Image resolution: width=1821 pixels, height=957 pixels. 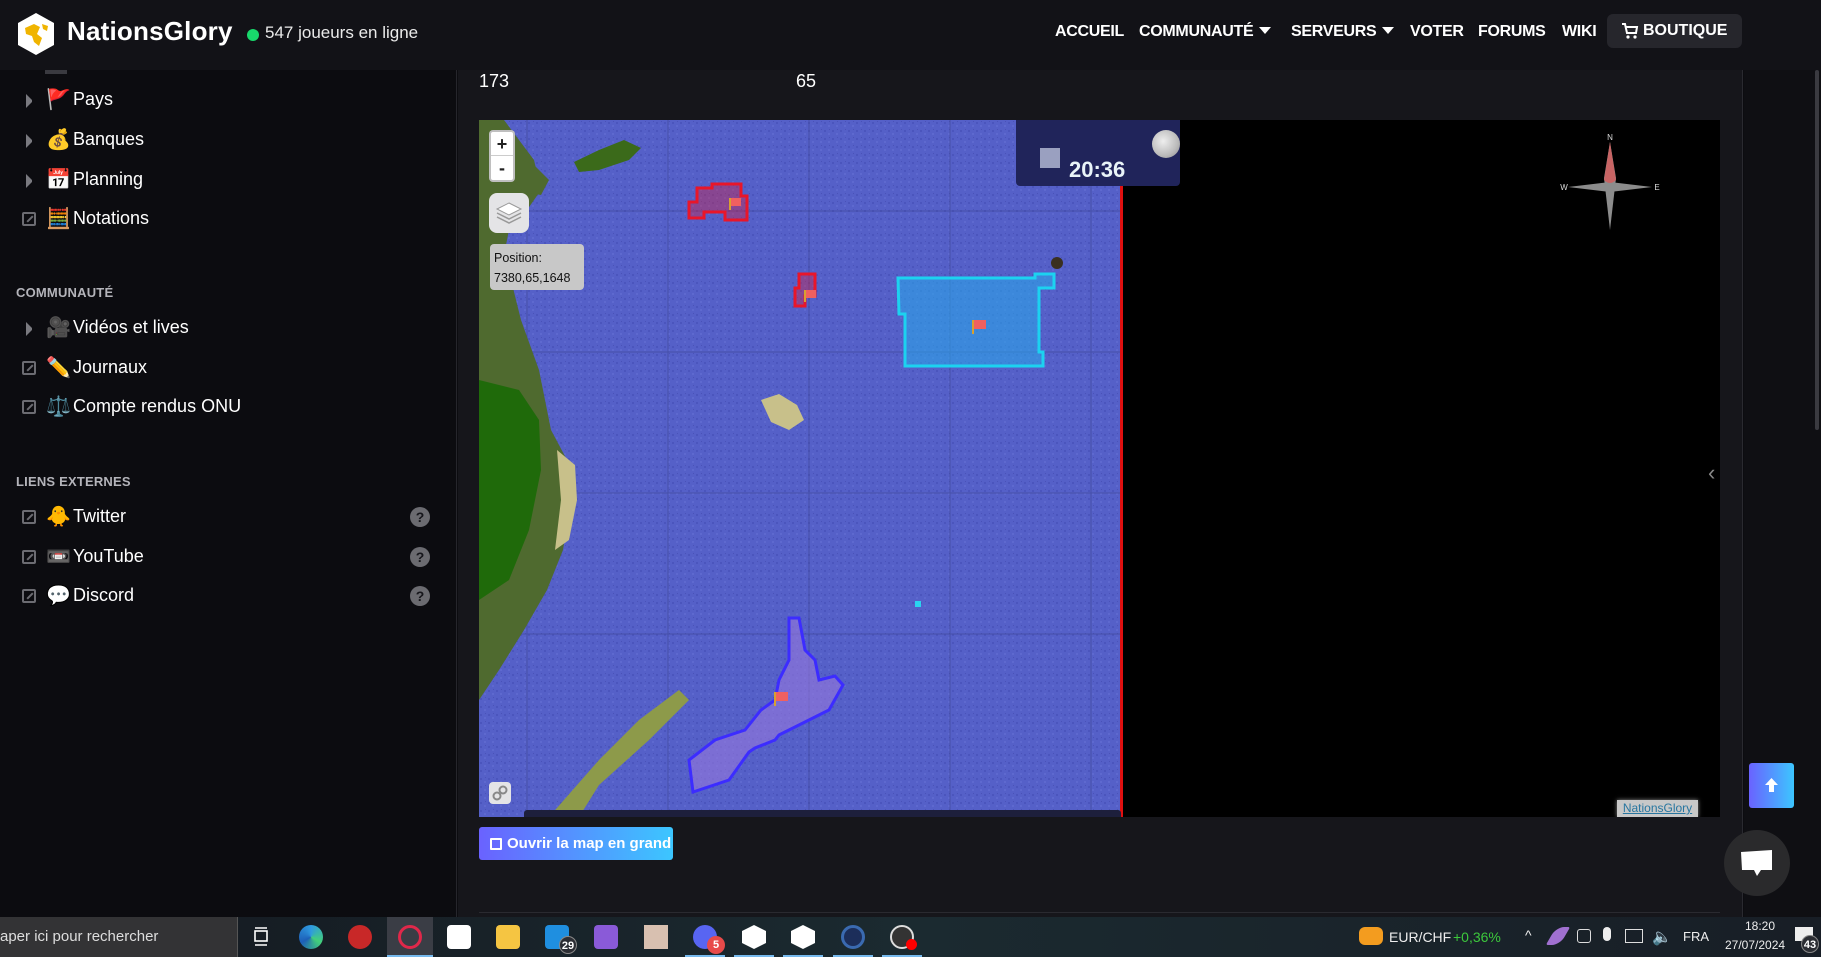 What do you see at coordinates (1420, 937) in the screenshot?
I see `ticker-pair: EUR/CHF` at bounding box center [1420, 937].